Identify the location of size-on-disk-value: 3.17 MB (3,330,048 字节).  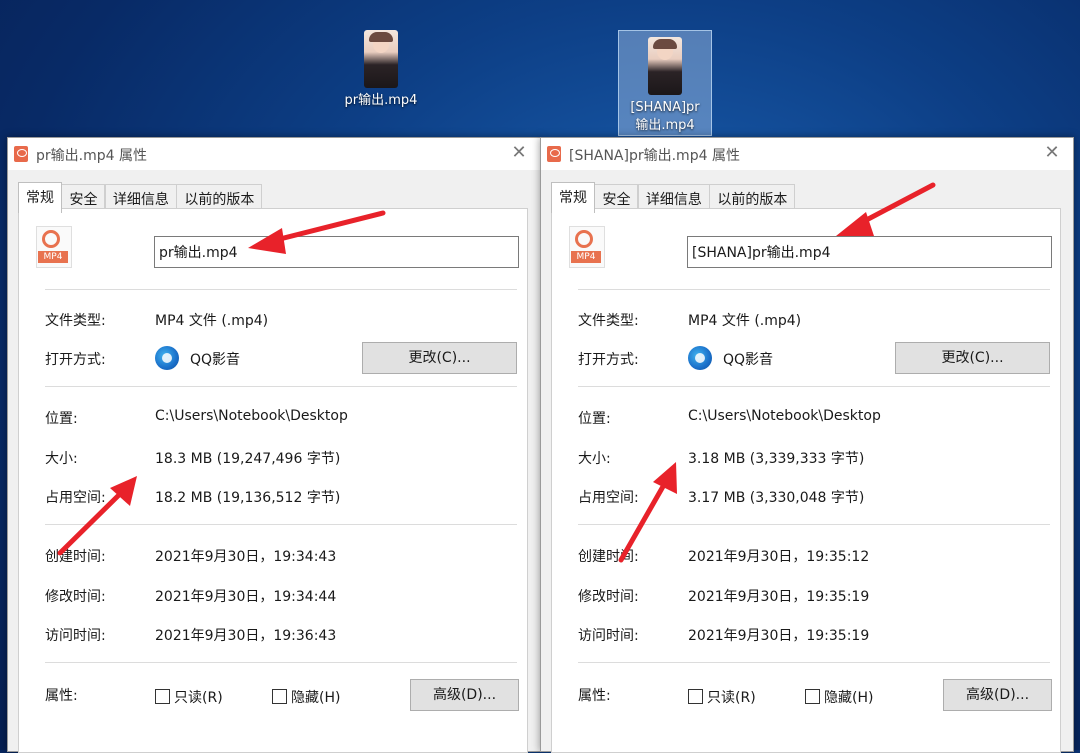
(776, 498).